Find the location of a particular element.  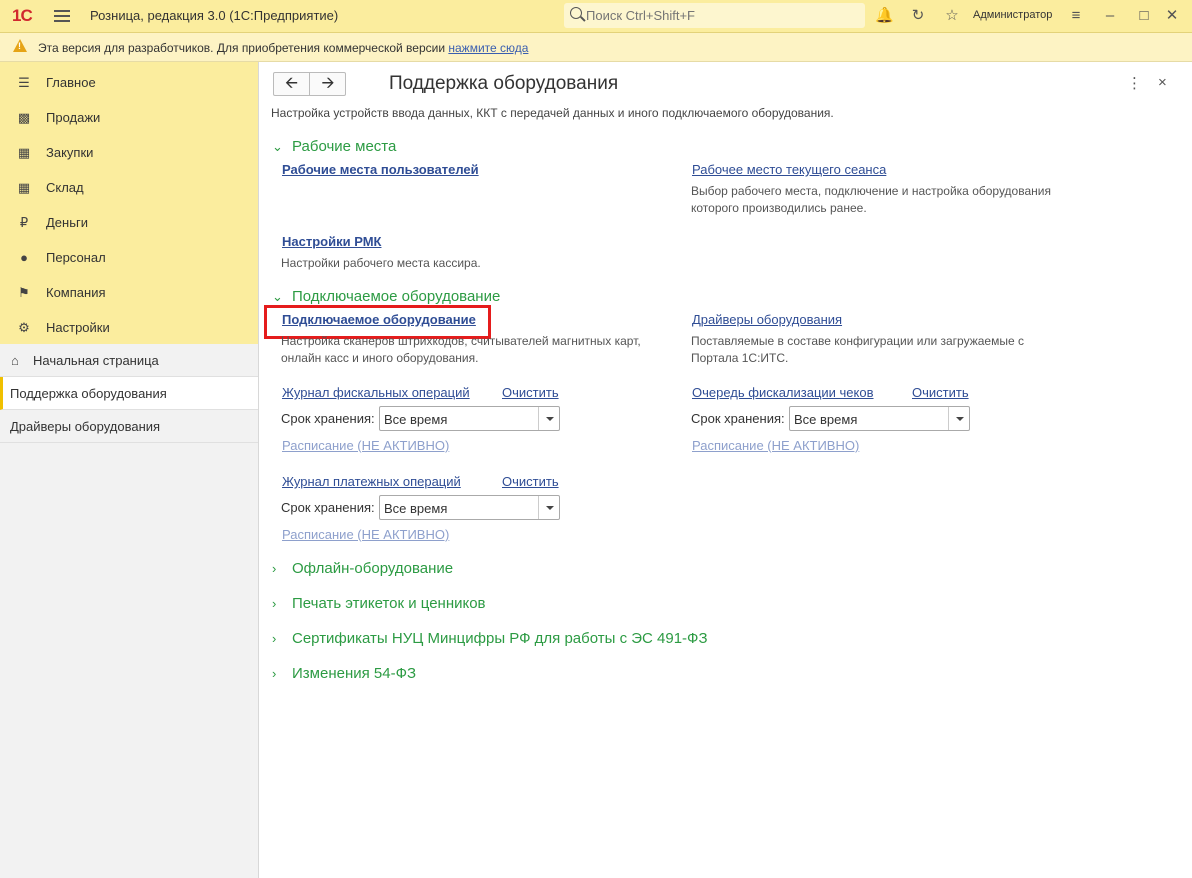

section-main: ☰ Главное is located at coordinates (129, 82).